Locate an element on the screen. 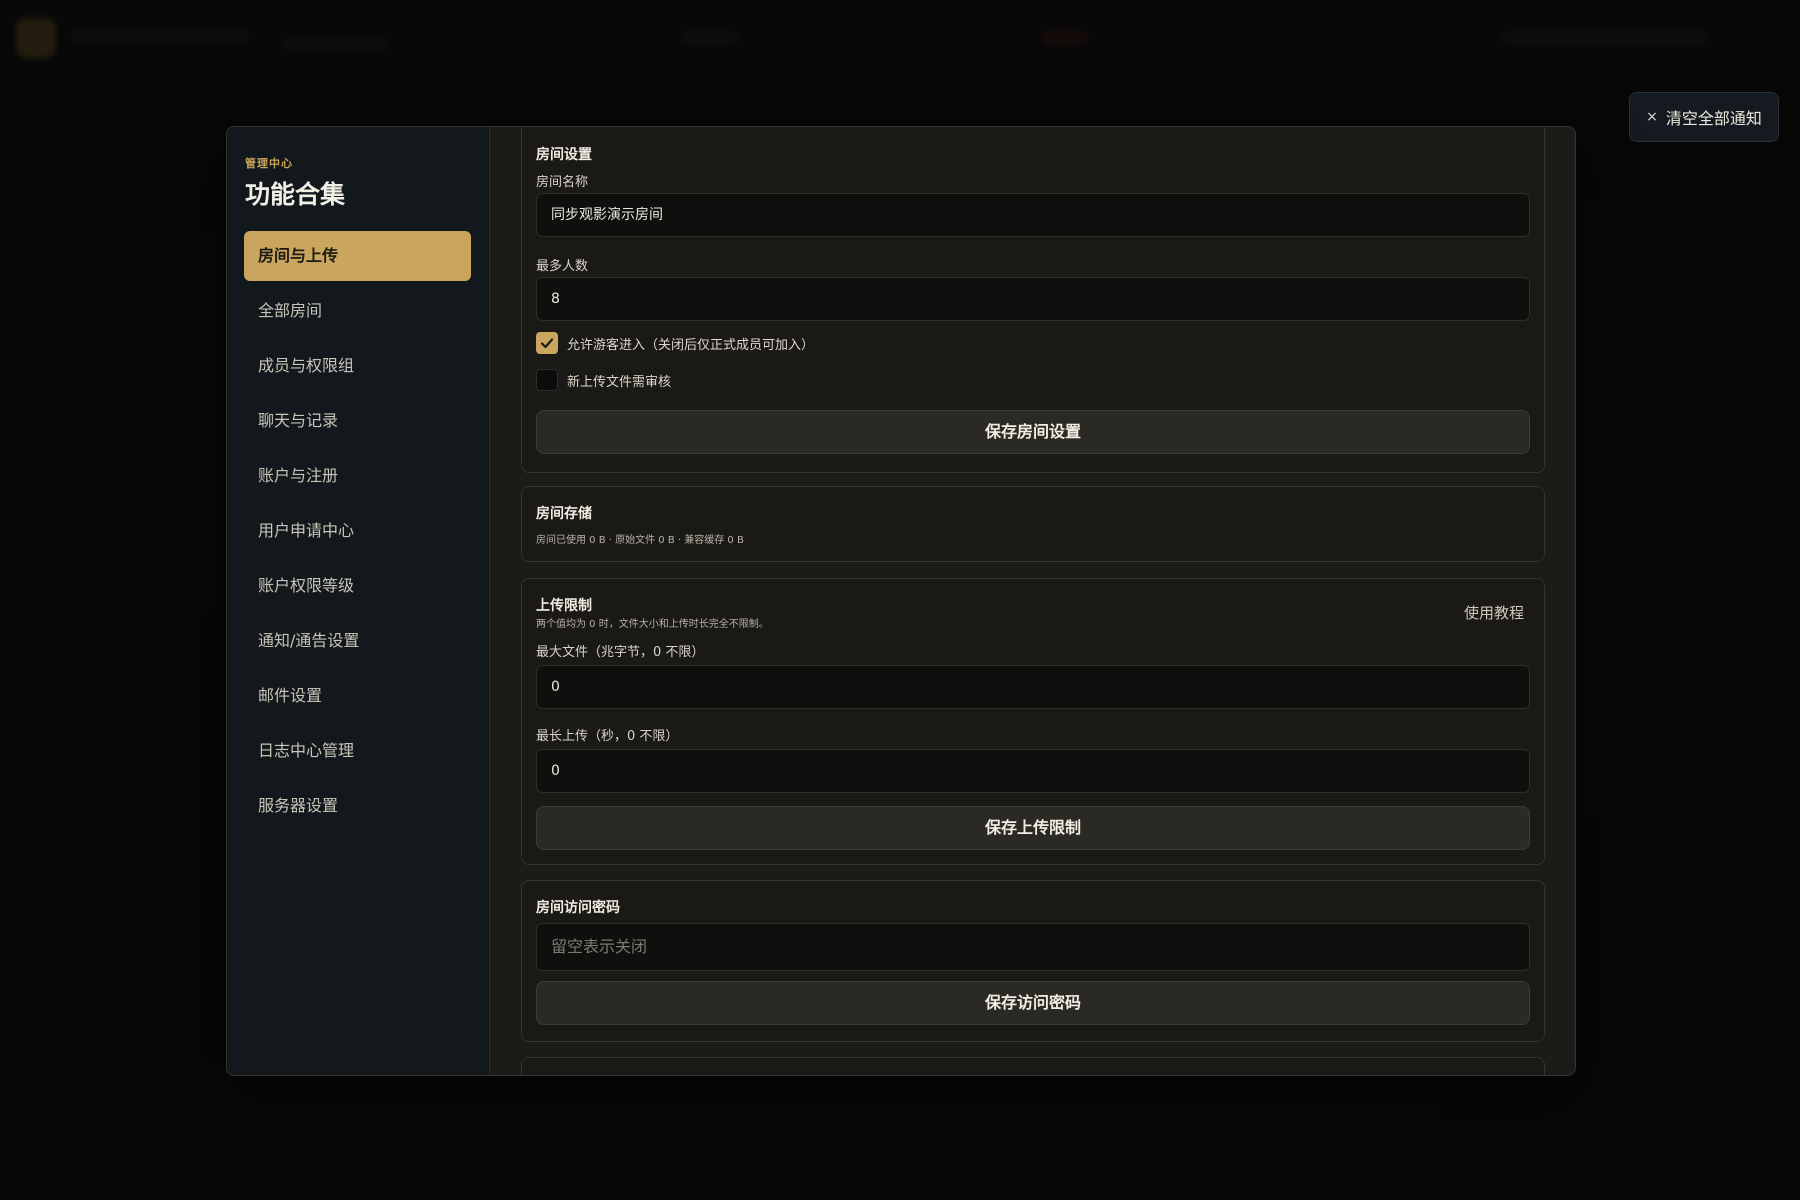 The image size is (1800, 1200). sidebar-item-email: 邮件设置 is located at coordinates (357, 696).